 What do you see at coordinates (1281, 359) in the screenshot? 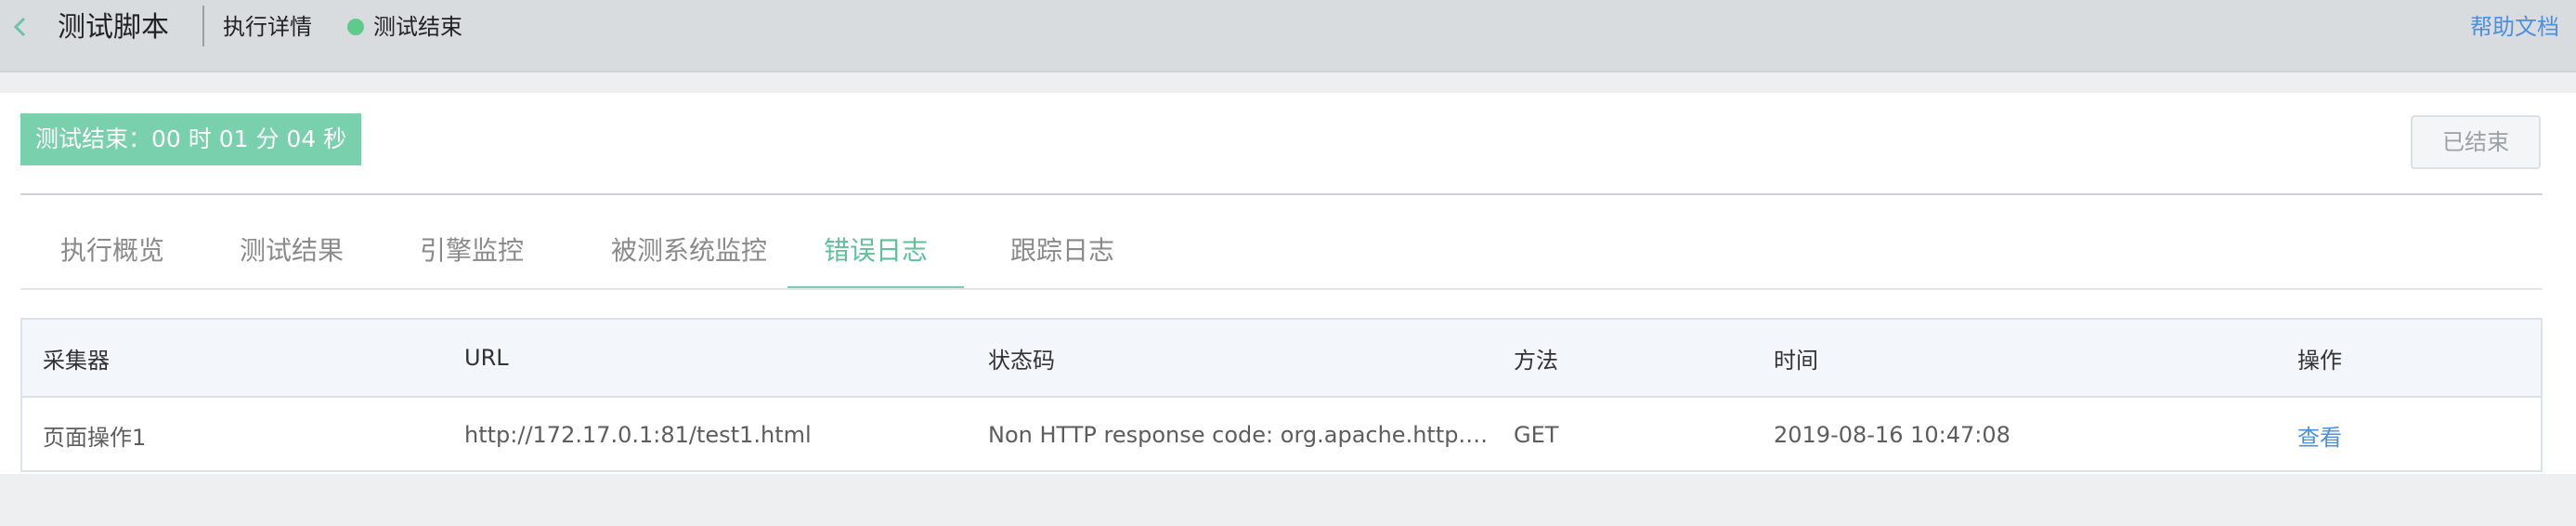
I see `table-header: 采集器 URL 状态码 方法 时间 操作` at bounding box center [1281, 359].